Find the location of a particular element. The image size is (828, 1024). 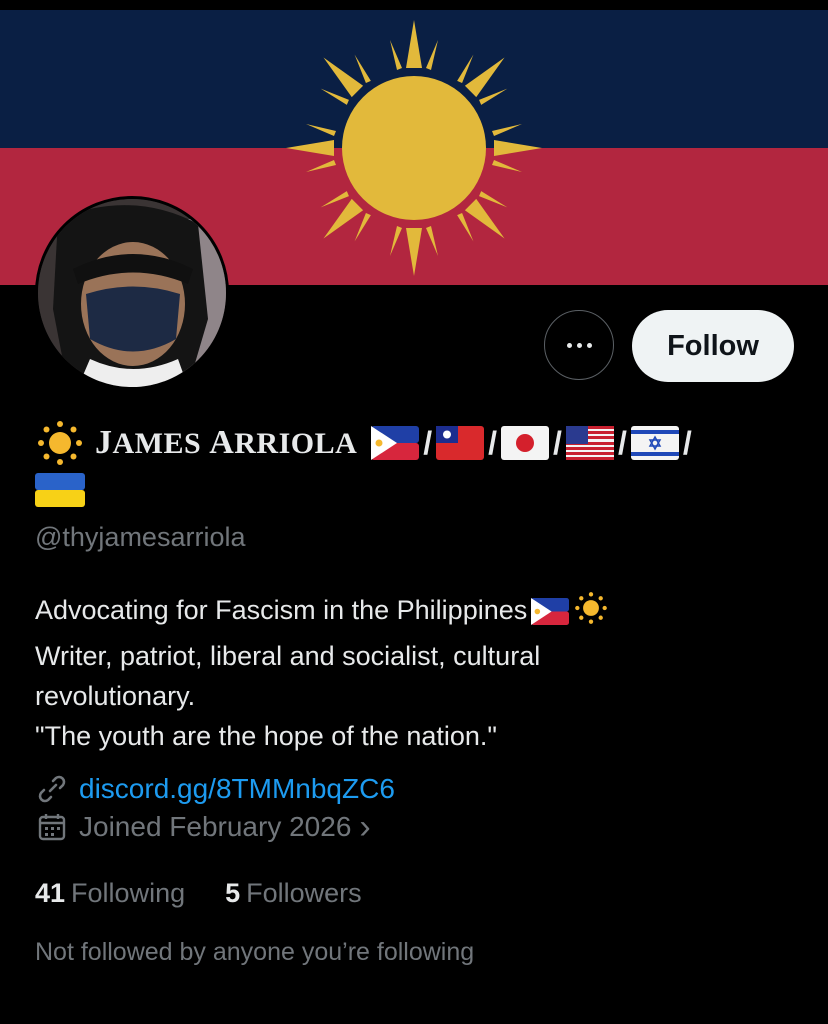

flag-japan-icon is located at coordinates (525, 443).